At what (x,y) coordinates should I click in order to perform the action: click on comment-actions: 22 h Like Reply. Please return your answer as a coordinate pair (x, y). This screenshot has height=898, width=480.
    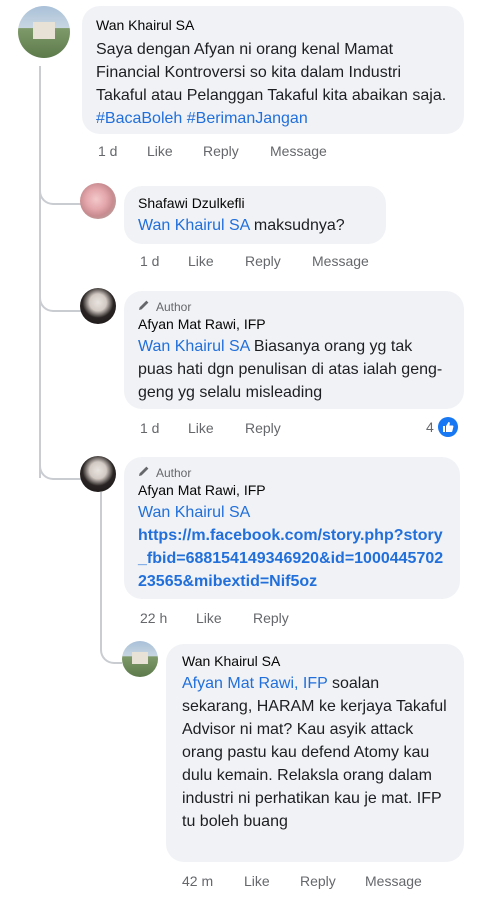
    Looking at the image, I should click on (214, 618).